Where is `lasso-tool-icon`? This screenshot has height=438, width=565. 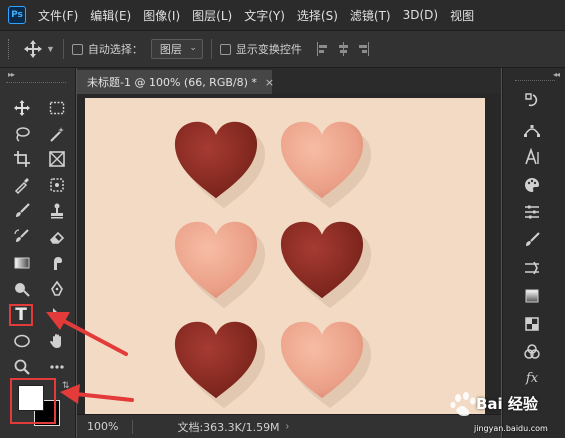
lasso-tool-icon is located at coordinates (22, 134).